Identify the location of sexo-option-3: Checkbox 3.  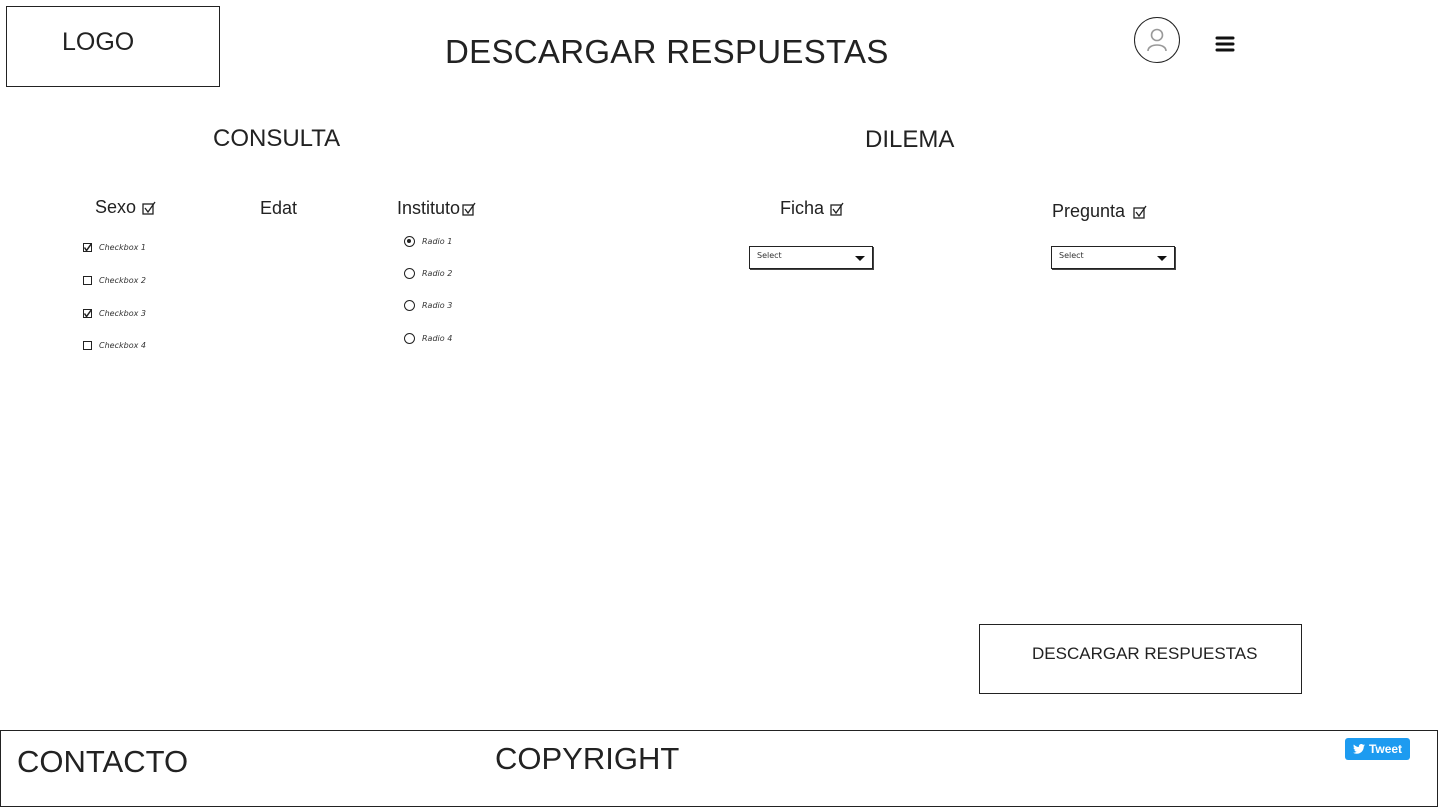
(114, 313).